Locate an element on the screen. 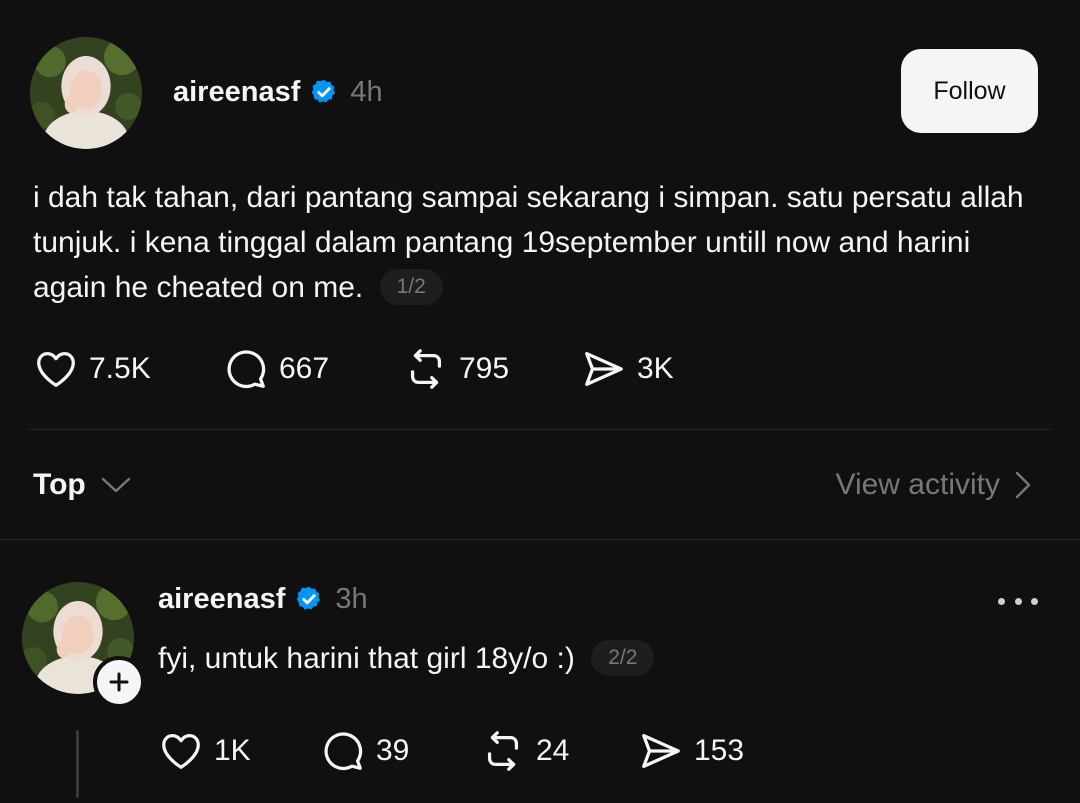 This screenshot has height=803, width=1080. follow-plus-button is located at coordinates (119, 682).